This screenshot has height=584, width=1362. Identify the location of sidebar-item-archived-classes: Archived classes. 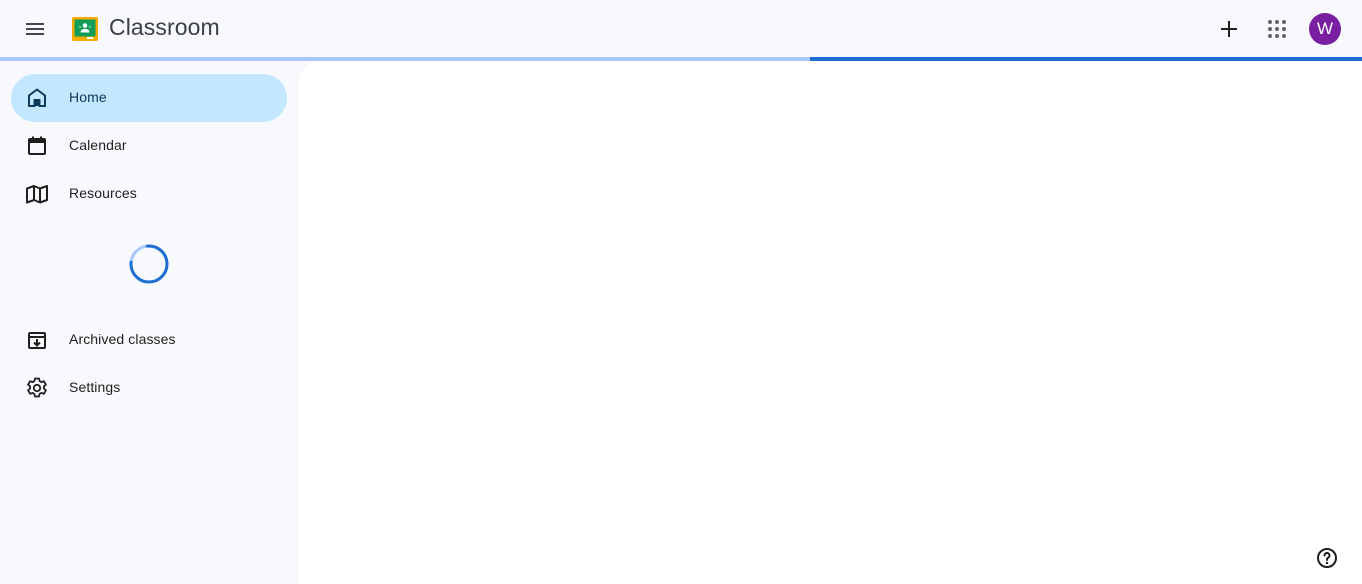
(149, 340).